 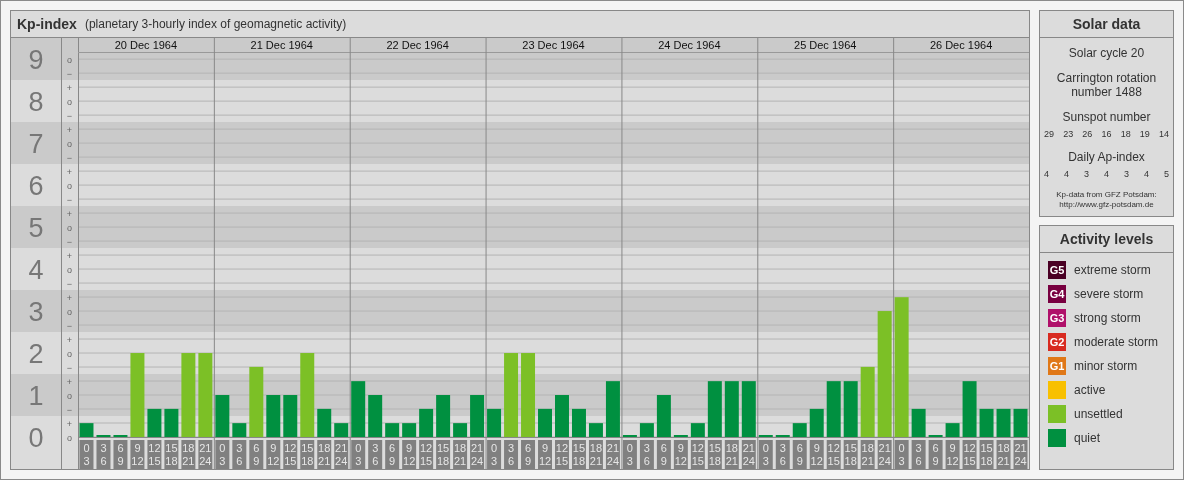 What do you see at coordinates (1106, 53) in the screenshot?
I see `solar-cycle-text: Solar cycle 20` at bounding box center [1106, 53].